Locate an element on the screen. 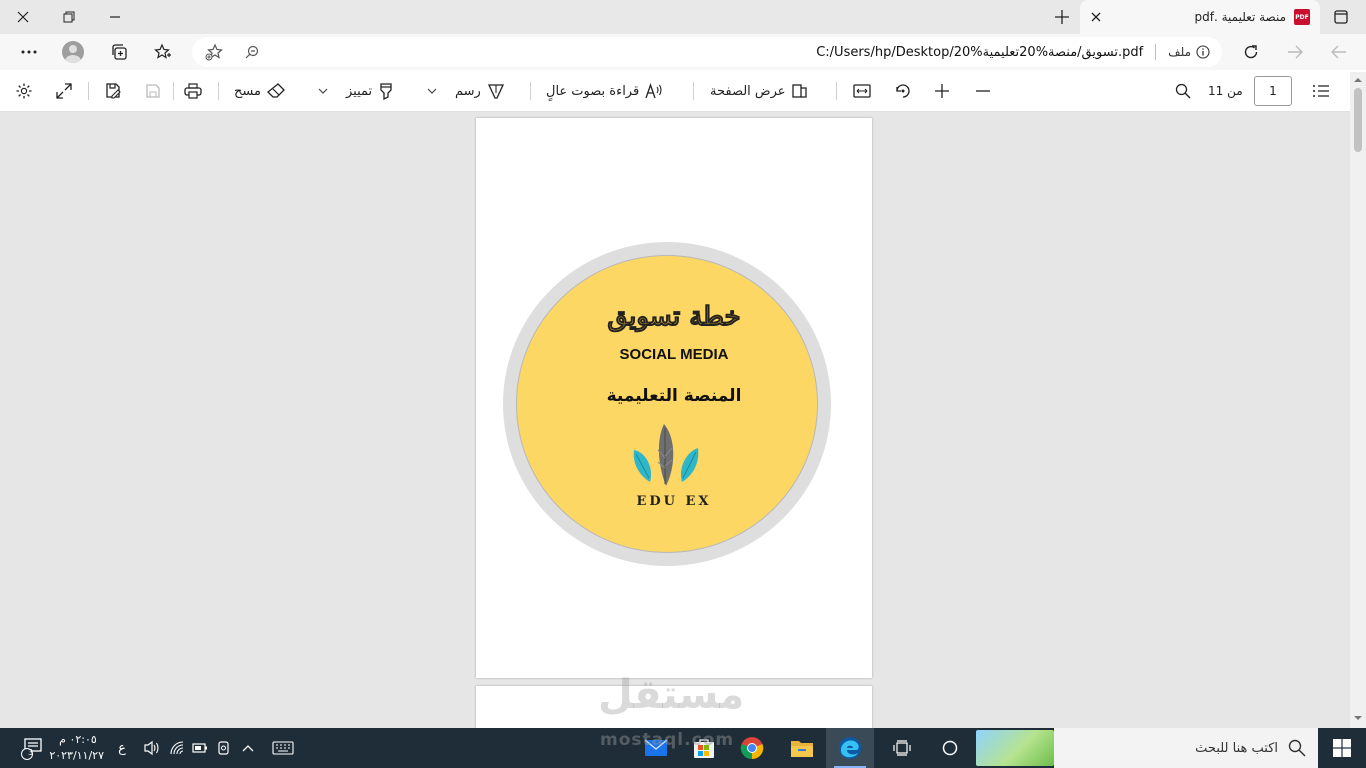 The width and height of the screenshot is (1366, 768). page-view-button: عرض الصفحة is located at coordinates (759, 91).